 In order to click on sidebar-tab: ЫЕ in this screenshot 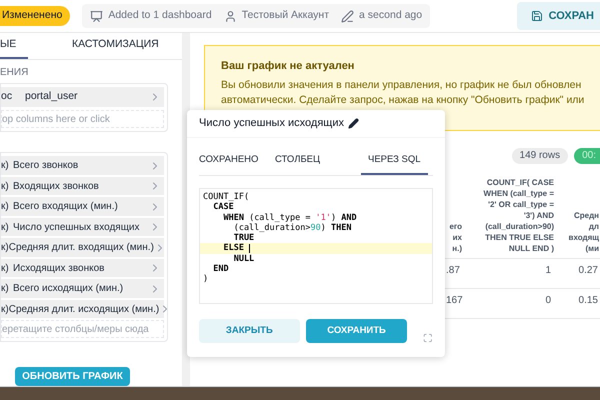, I will do `click(14, 46)`.